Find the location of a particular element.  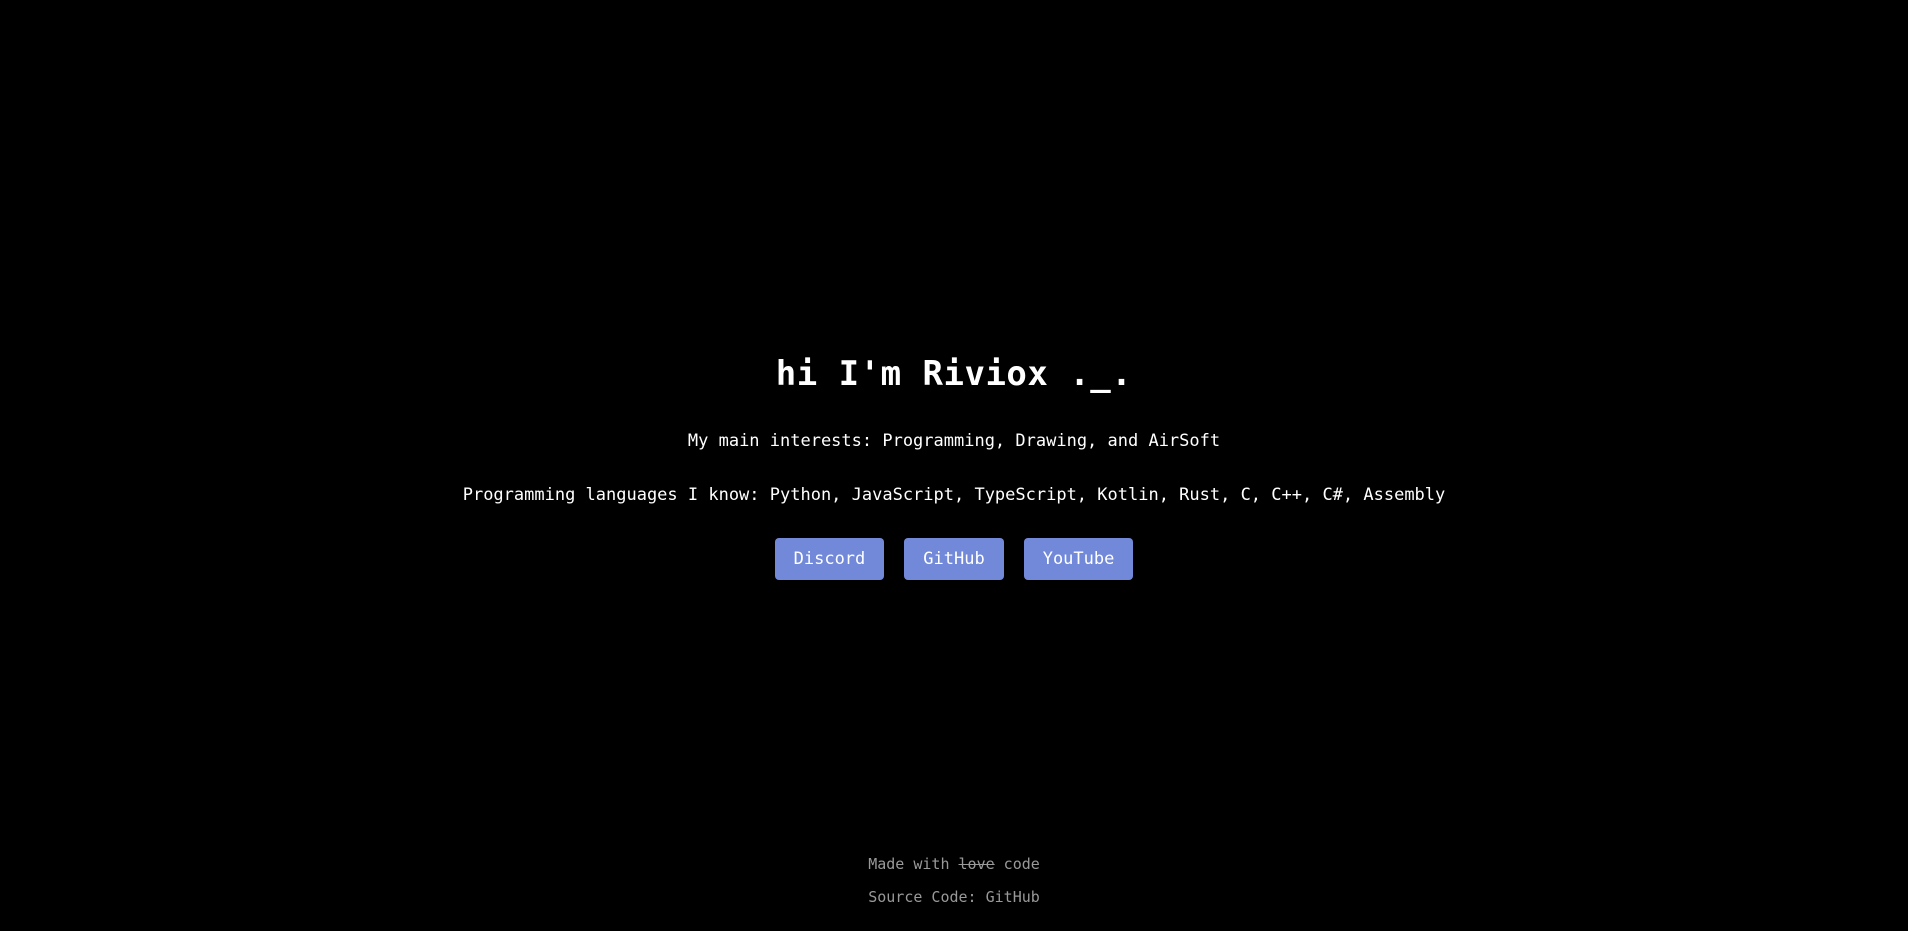

social-buttons: Discord GitHub YouTube is located at coordinates (954, 559).